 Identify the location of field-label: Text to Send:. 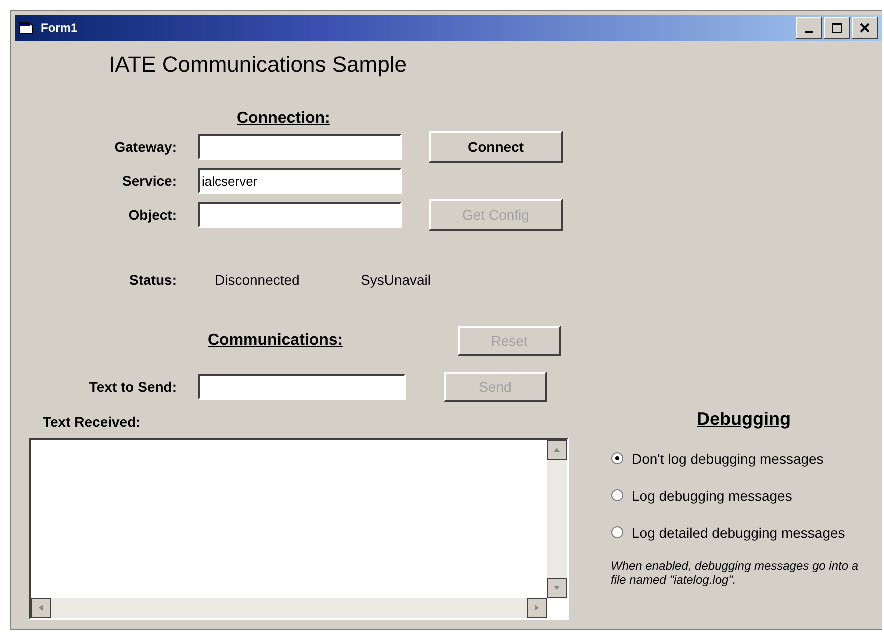
(132, 387).